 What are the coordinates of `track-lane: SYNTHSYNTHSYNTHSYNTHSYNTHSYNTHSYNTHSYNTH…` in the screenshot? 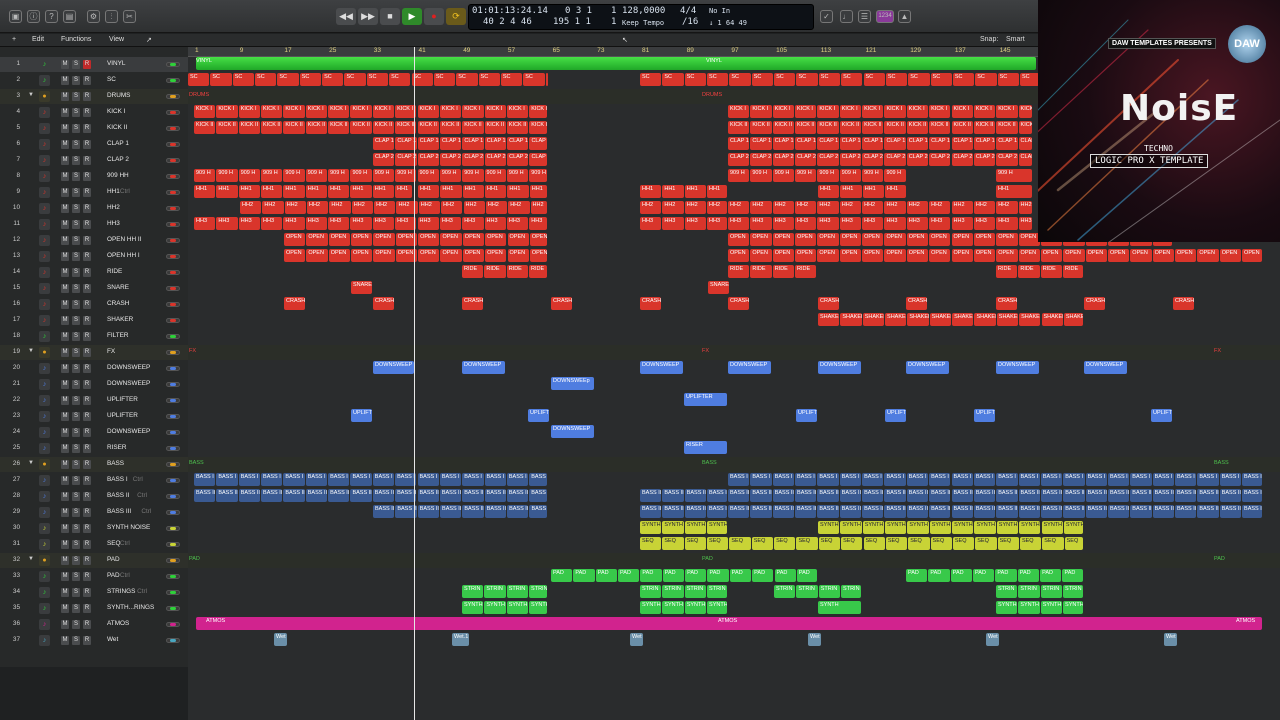 It's located at (734, 608).